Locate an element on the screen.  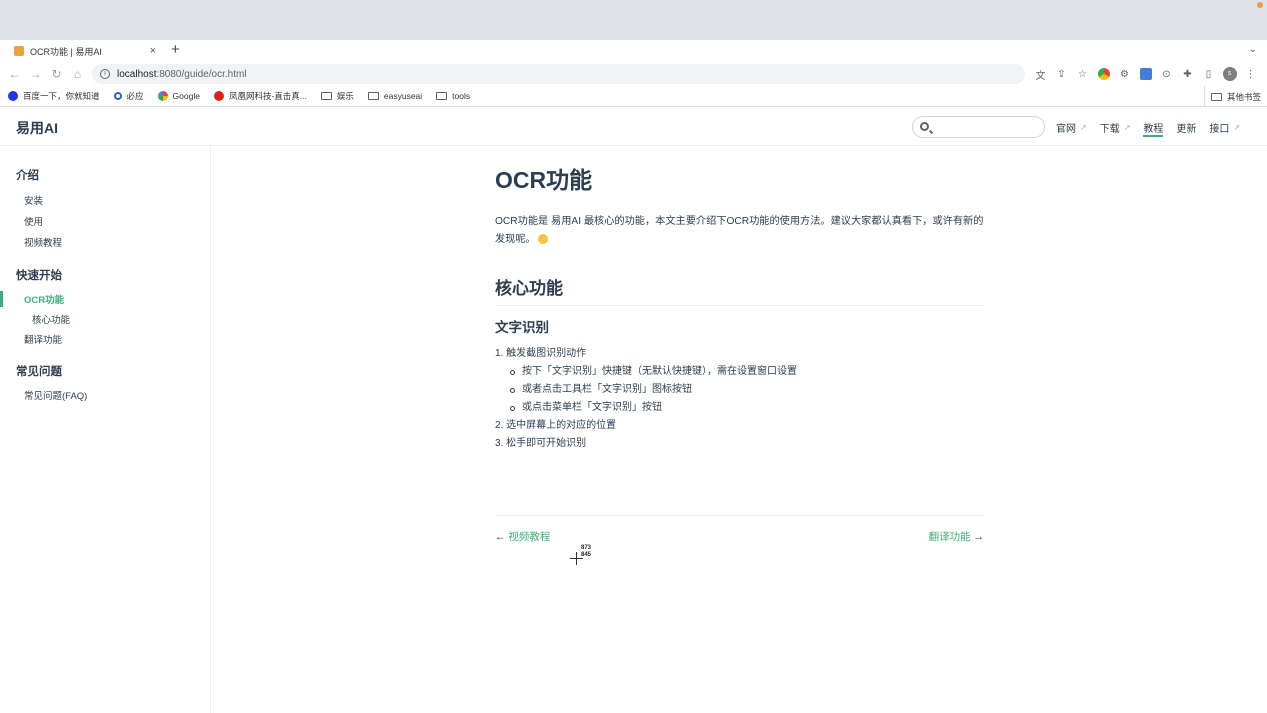
bookmark-google: Google is located at coordinates (178, 96).